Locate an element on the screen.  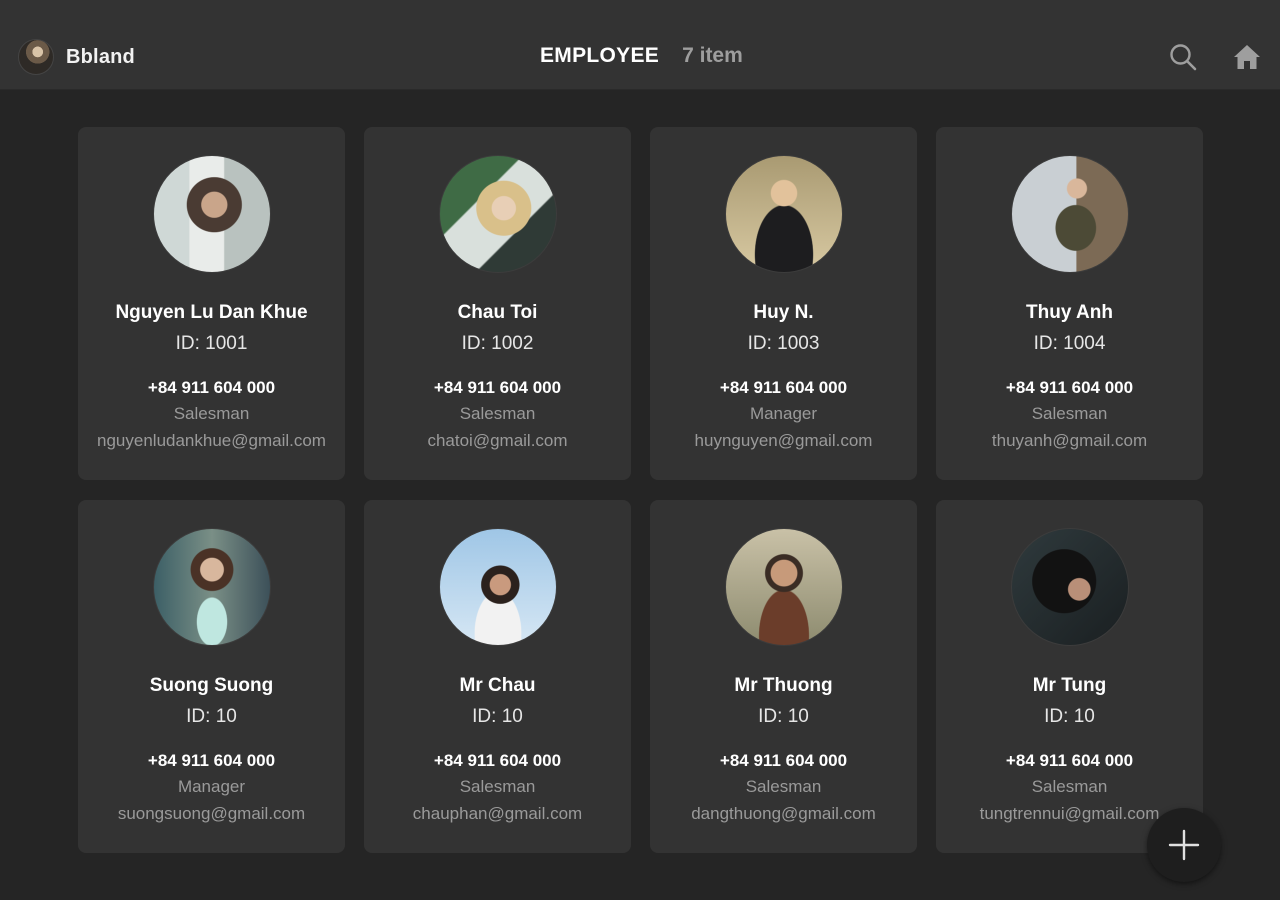
employee-email: chauphan@gmail.com is located at coordinates (497, 813).